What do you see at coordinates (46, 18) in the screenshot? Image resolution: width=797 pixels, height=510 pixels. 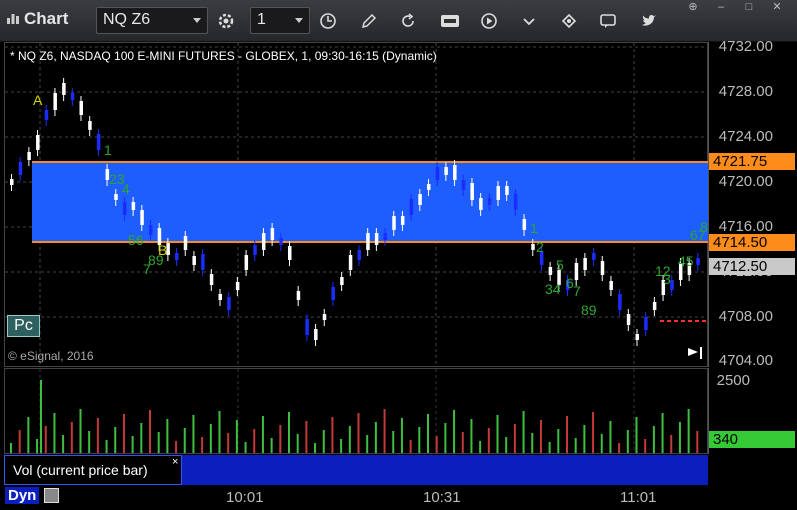 I see `app-title-text: Chart` at bounding box center [46, 18].